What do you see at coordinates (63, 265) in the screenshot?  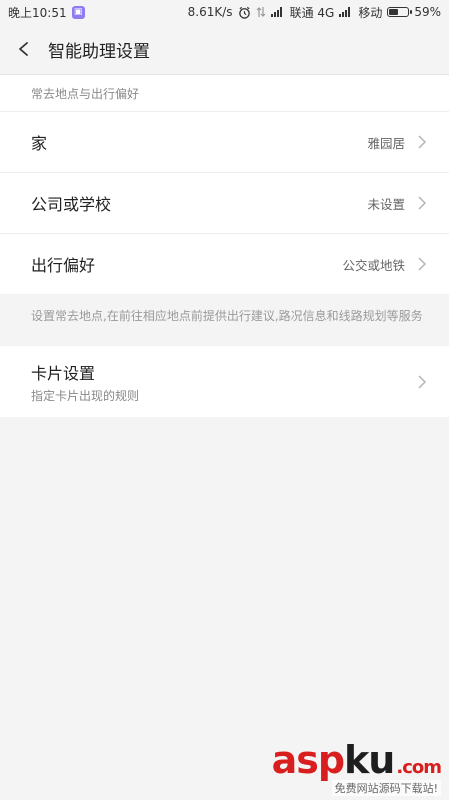 I see `row-label: 出行偏好` at bounding box center [63, 265].